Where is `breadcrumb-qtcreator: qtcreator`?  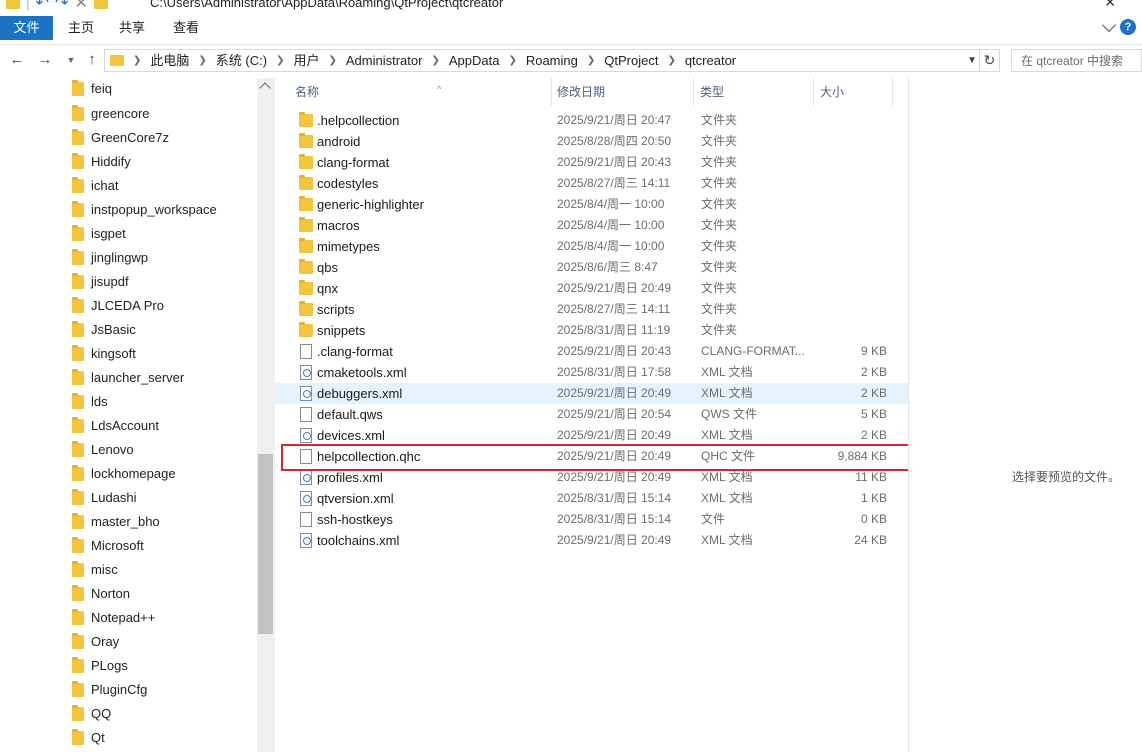 breadcrumb-qtcreator: qtcreator is located at coordinates (710, 60).